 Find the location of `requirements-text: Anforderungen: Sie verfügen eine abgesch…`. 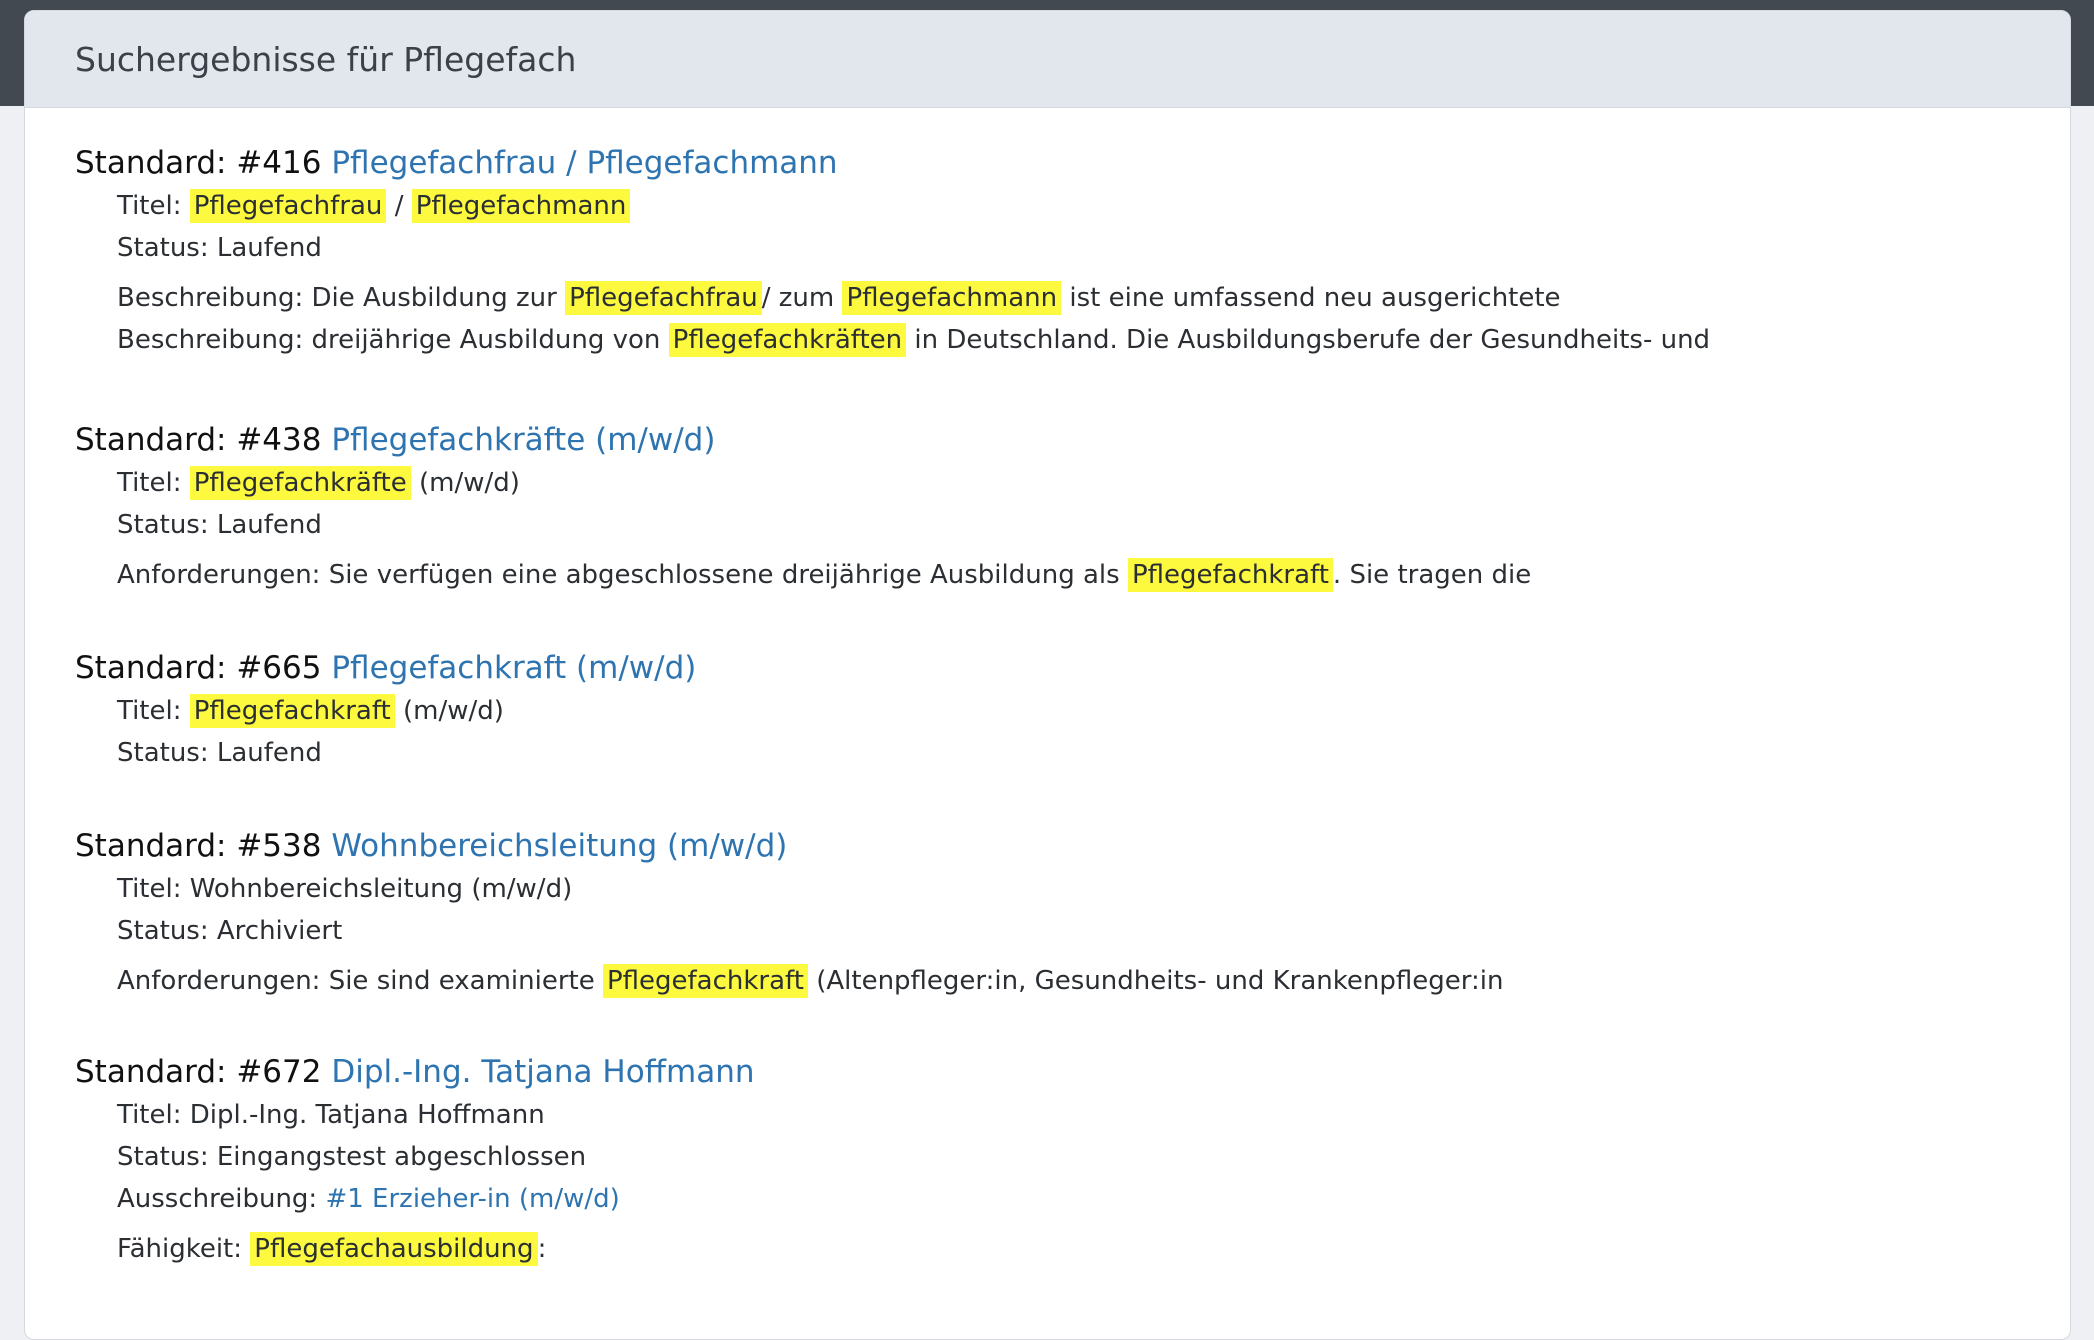

requirements-text: Anforderungen: Sie verfügen eine abgesch… is located at coordinates (618, 575).